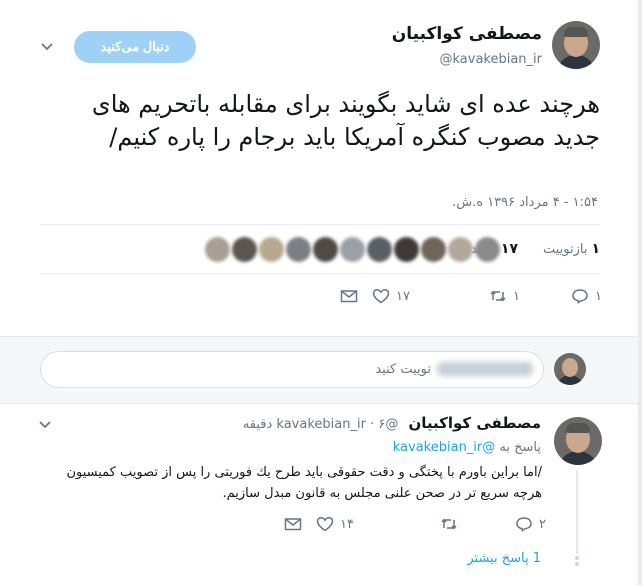 The width and height of the screenshot is (642, 585). I want to click on reply-retweet-action, so click(452, 524).